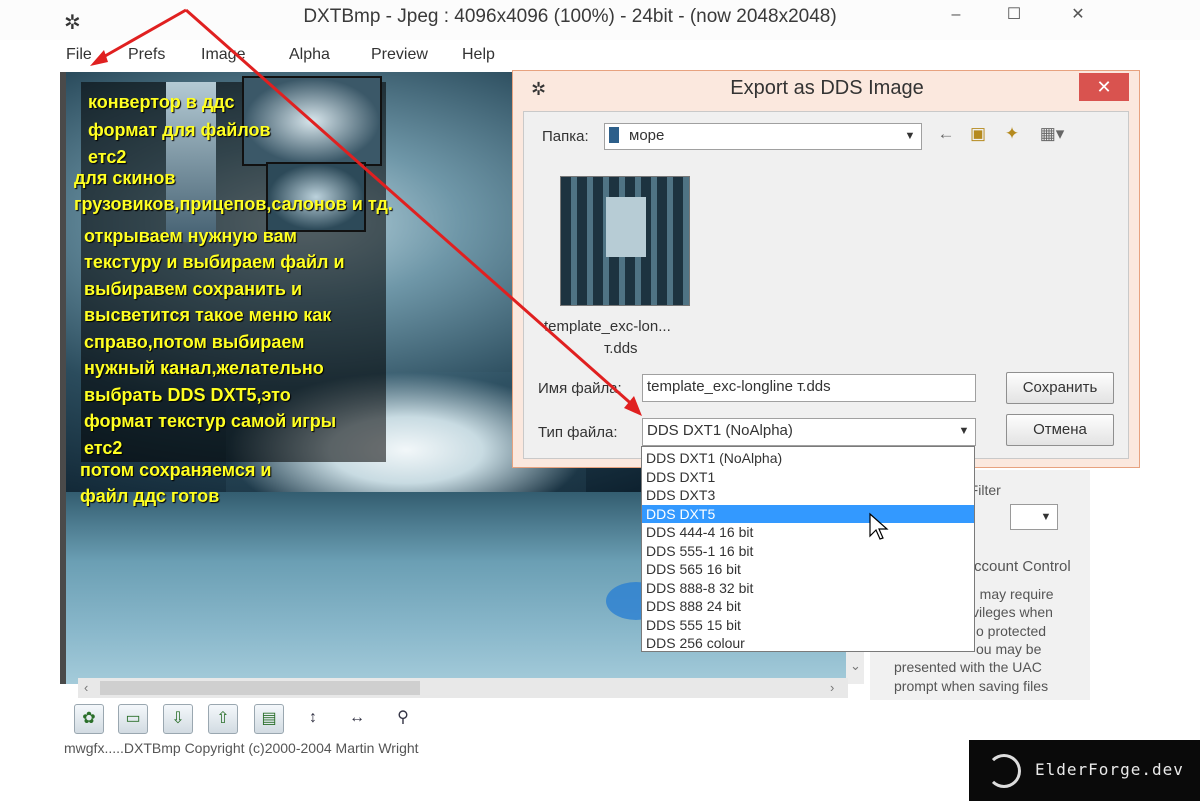  Describe the element at coordinates (313, 719) in the screenshot. I see `resize-vertical-icon: ↕` at that location.